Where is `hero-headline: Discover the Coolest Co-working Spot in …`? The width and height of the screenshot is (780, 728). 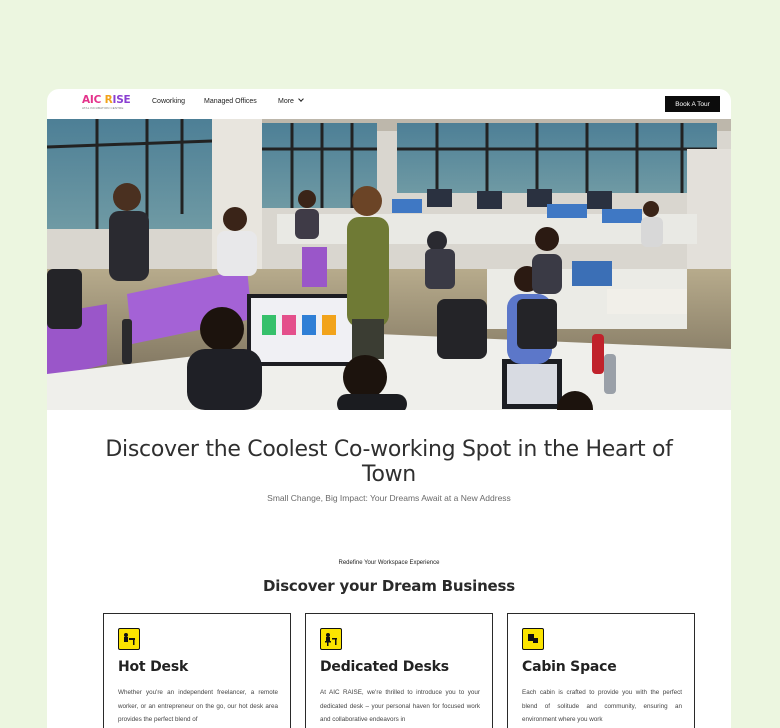 hero-headline: Discover the Coolest Co-working Spot in … is located at coordinates (389, 462).